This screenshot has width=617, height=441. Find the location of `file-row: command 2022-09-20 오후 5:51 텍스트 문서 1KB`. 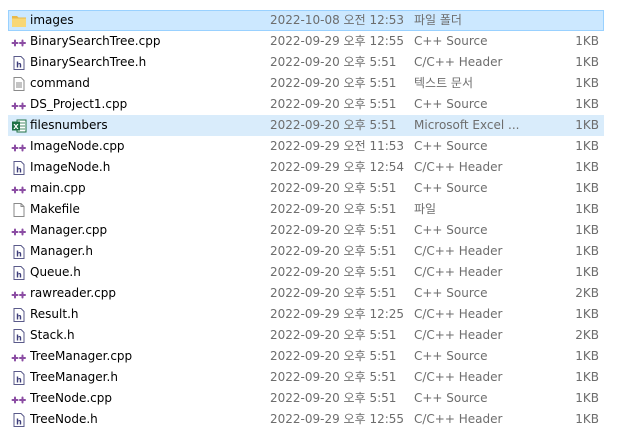

file-row: command 2022-09-20 오후 5:51 텍스트 문서 1KB is located at coordinates (306, 83).